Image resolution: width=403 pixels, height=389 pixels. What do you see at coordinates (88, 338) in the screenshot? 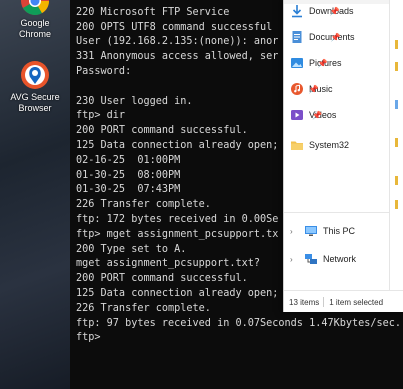
I see `terminal-line: ftp>` at bounding box center [88, 338].